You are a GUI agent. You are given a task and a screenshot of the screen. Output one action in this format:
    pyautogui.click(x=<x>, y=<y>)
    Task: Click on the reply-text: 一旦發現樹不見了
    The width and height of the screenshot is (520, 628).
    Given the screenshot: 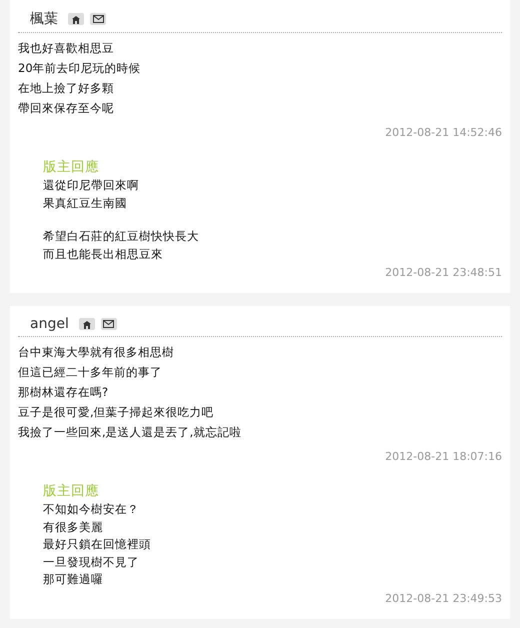 What is the action you would take?
    pyautogui.click(x=91, y=562)
    